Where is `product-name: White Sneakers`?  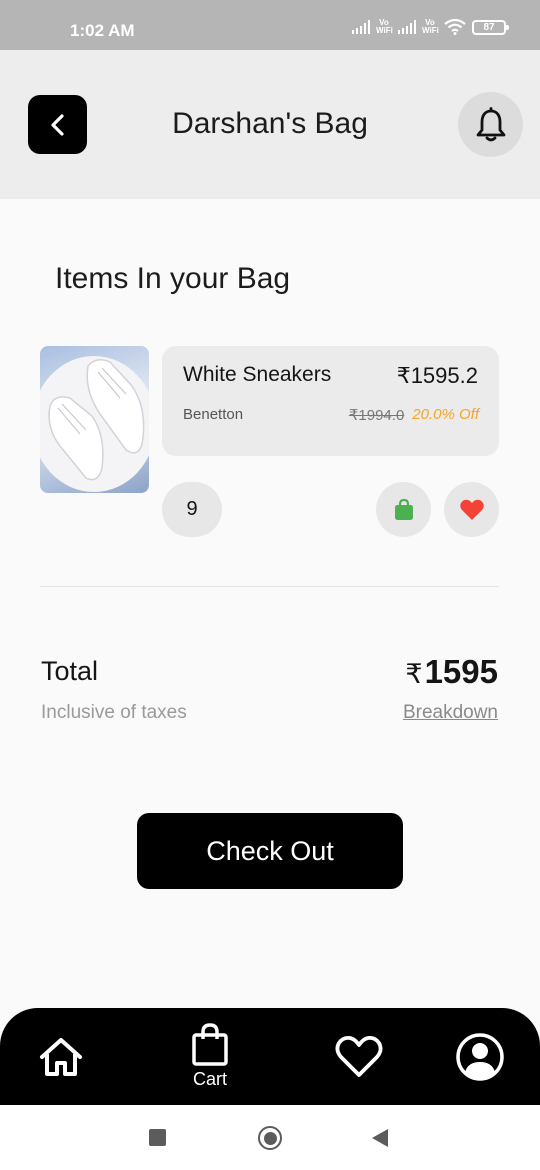
product-name: White Sneakers is located at coordinates (257, 374).